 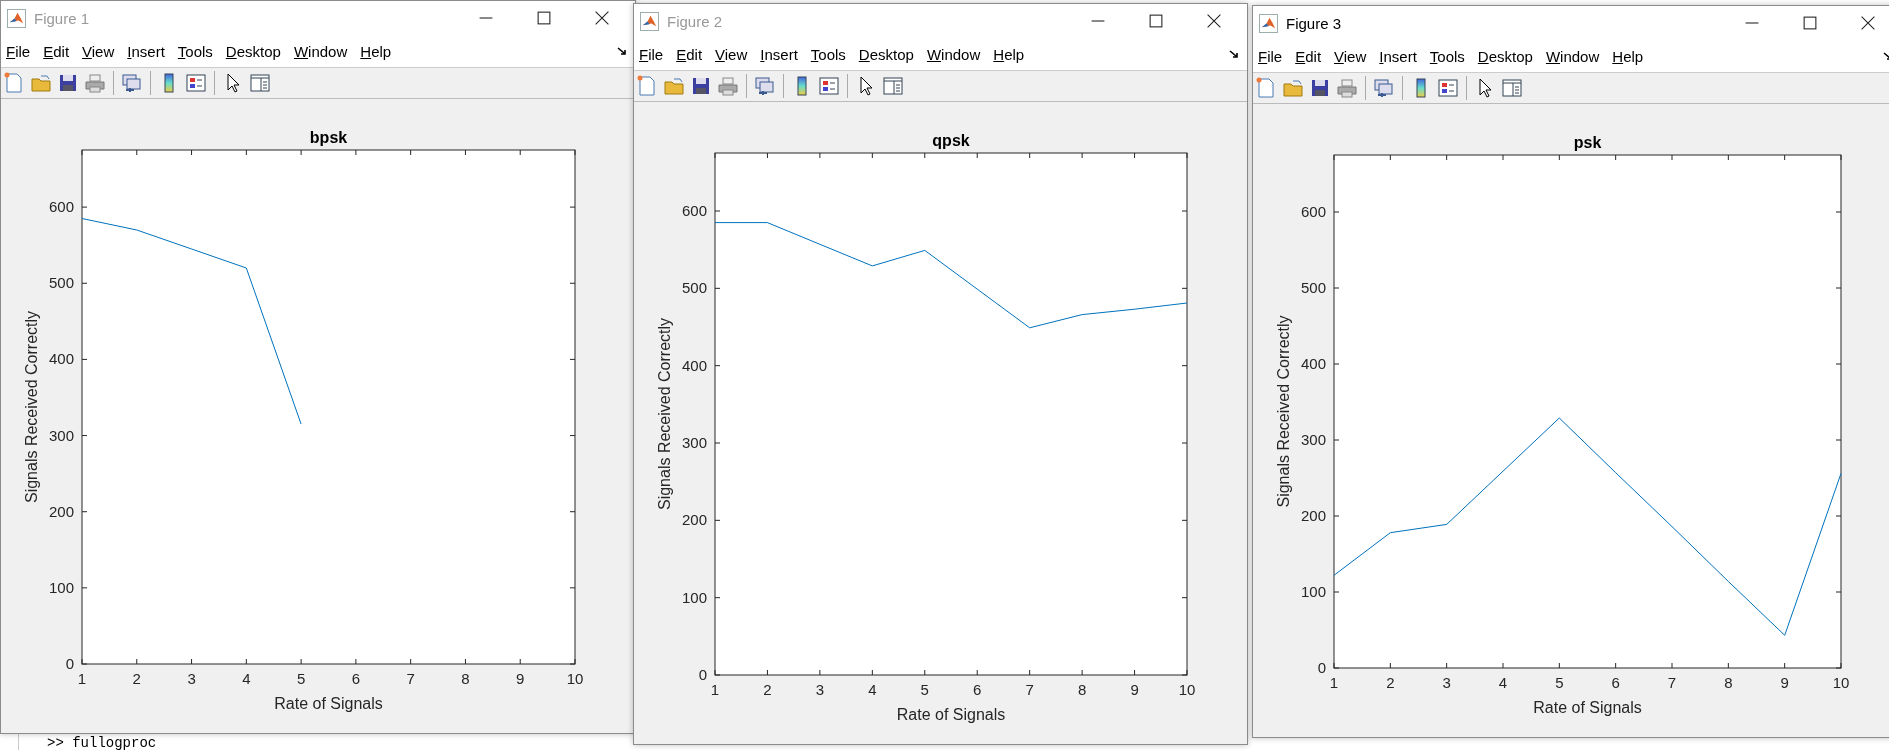 I want to click on window-title: Figure 3, so click(x=1314, y=23).